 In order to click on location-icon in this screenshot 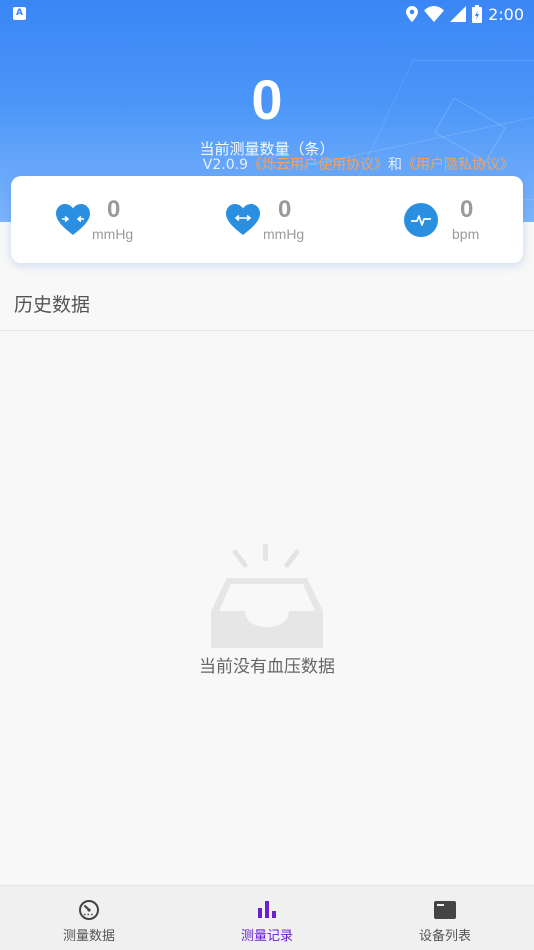, I will do `click(412, 14)`.